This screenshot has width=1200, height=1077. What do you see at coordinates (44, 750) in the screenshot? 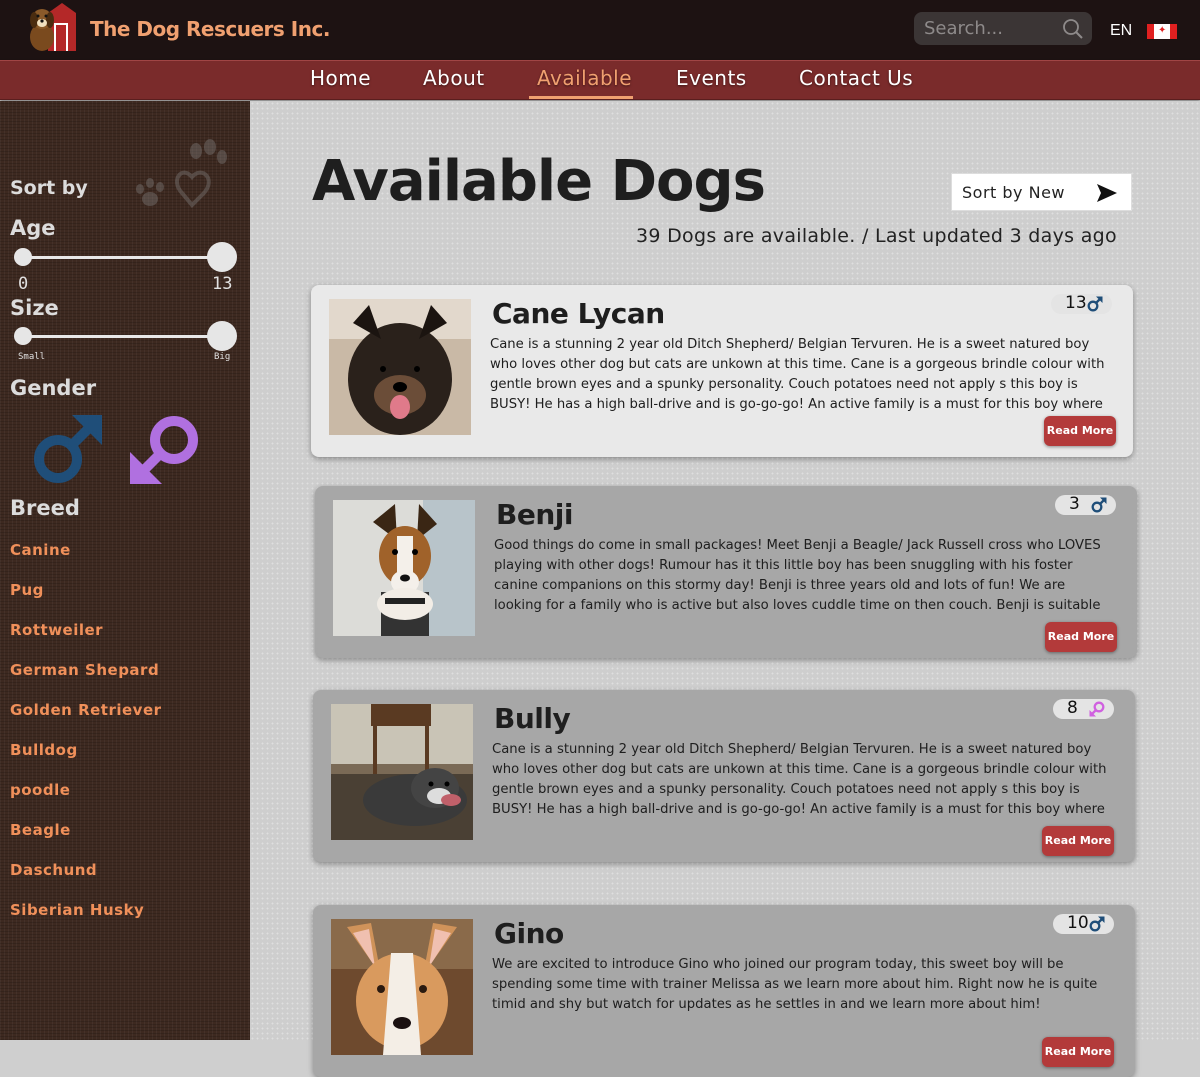
I see `breed-bulldog: Bulldog` at bounding box center [44, 750].